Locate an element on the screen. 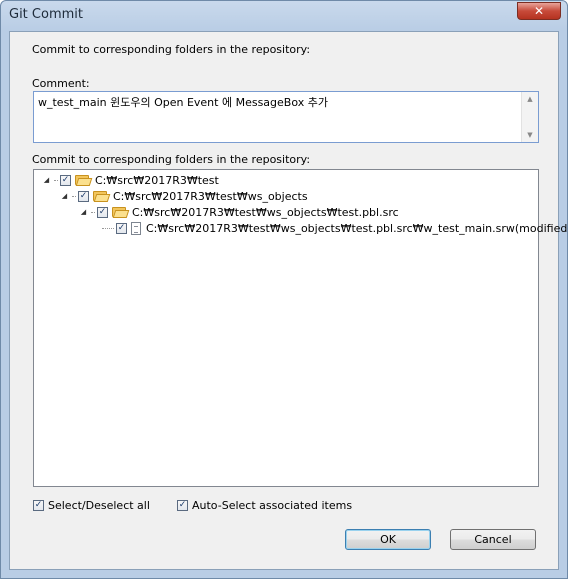  scroll-down-icon: ▼ is located at coordinates (530, 135).